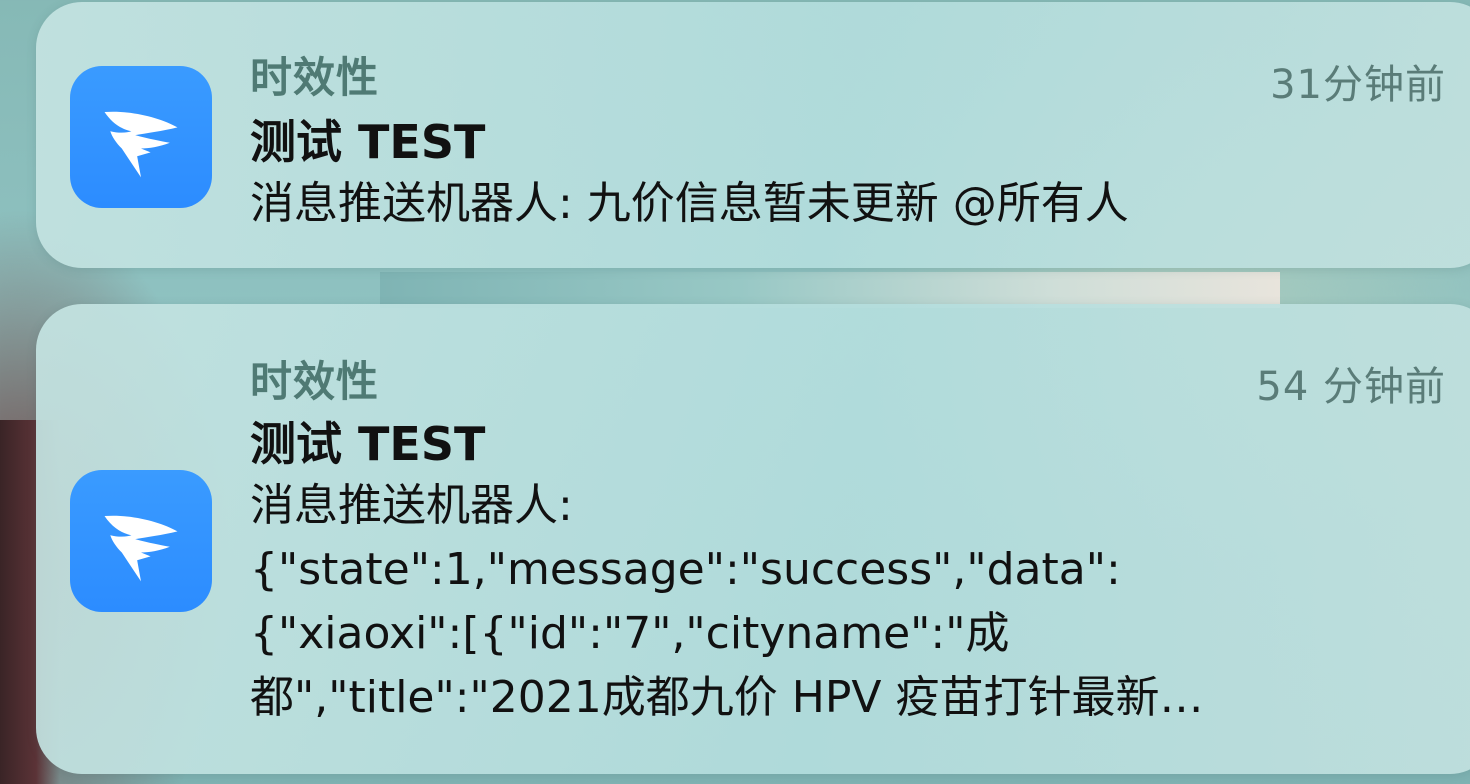  Describe the element at coordinates (1358, 85) in the screenshot. I see `notification-timestamp: 31分钟前` at that location.